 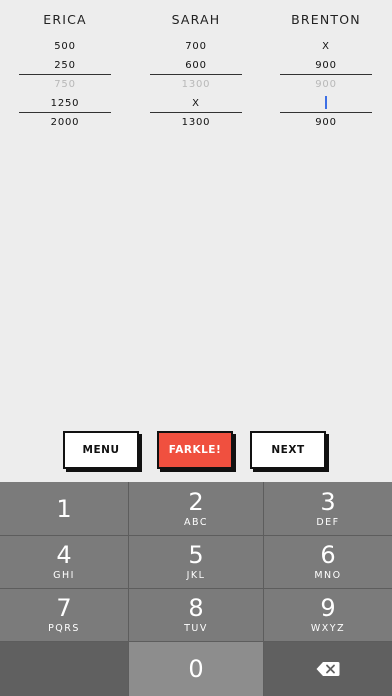 I want to click on key-digit: 0, so click(x=196, y=669).